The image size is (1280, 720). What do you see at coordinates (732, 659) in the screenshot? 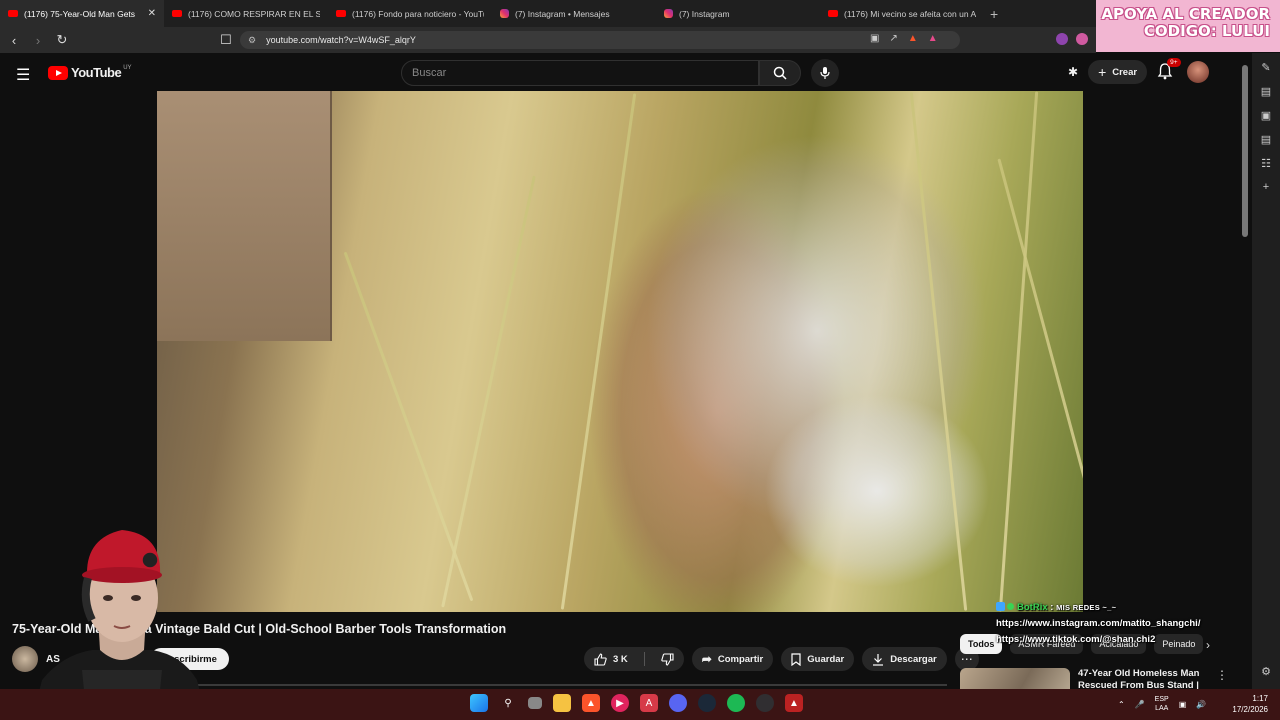
I see `share-button: ➦ Compartir` at bounding box center [732, 659].